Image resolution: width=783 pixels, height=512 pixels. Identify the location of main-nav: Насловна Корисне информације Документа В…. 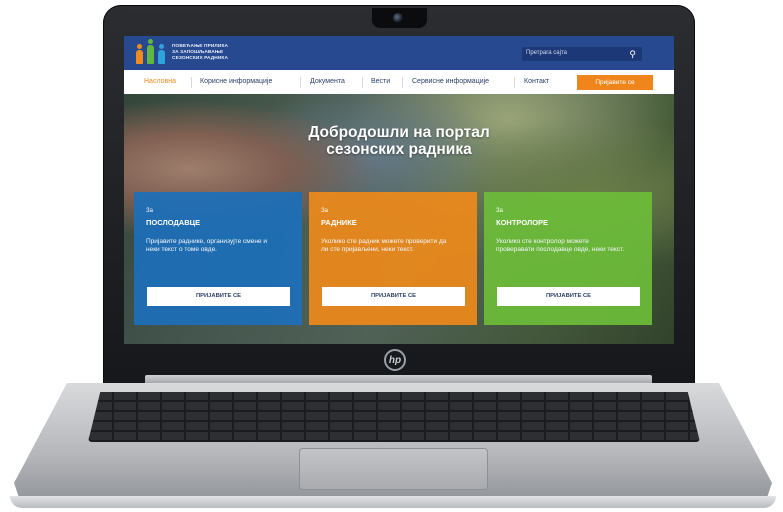
(399, 82).